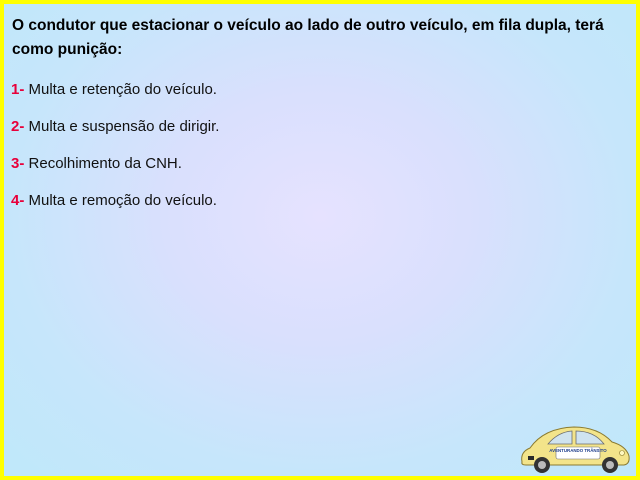 Image resolution: width=640 pixels, height=480 pixels. I want to click on option-number: 3-, so click(18, 163).